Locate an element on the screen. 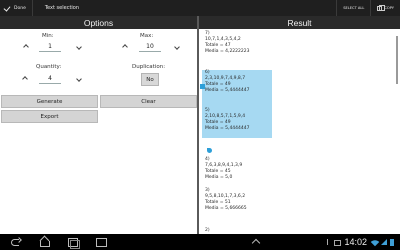 The height and width of the screenshot is (250, 400). duplication-label: Duplication: is located at coordinates (149, 67).